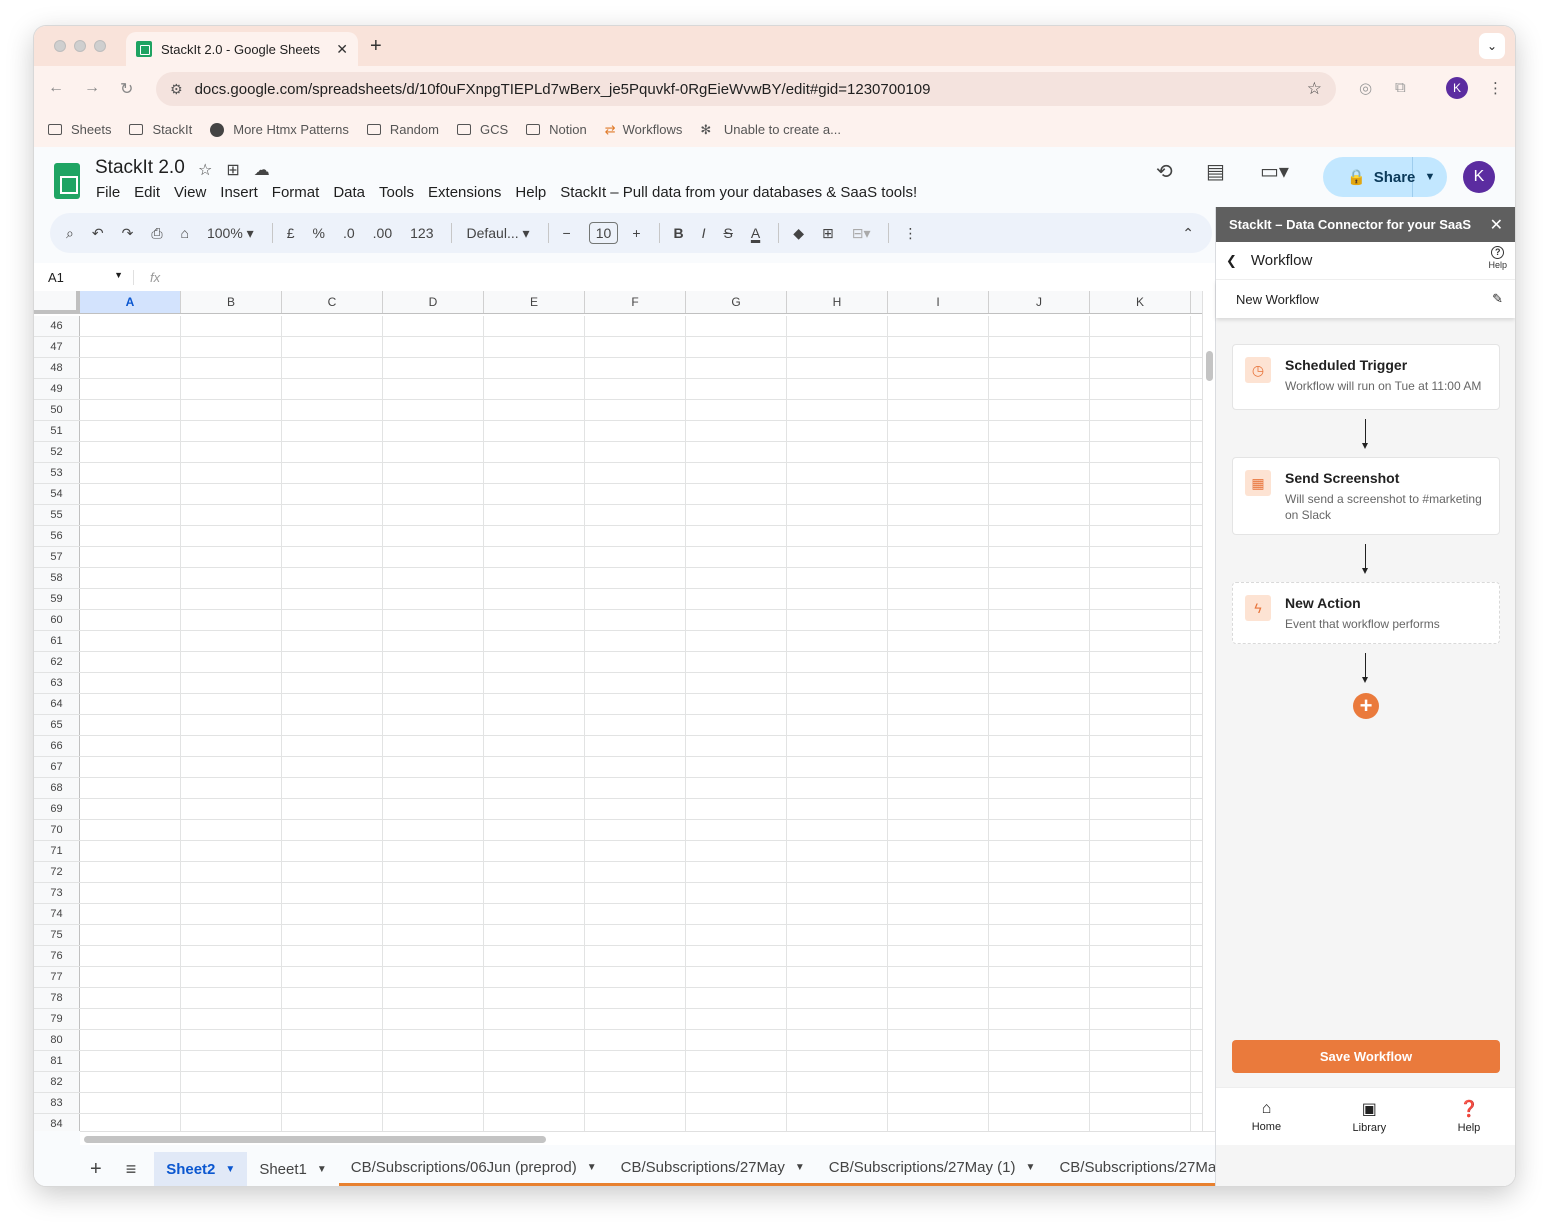  Describe the element at coordinates (1369, 177) in the screenshot. I see `share-main: 🔒 Share` at that location.